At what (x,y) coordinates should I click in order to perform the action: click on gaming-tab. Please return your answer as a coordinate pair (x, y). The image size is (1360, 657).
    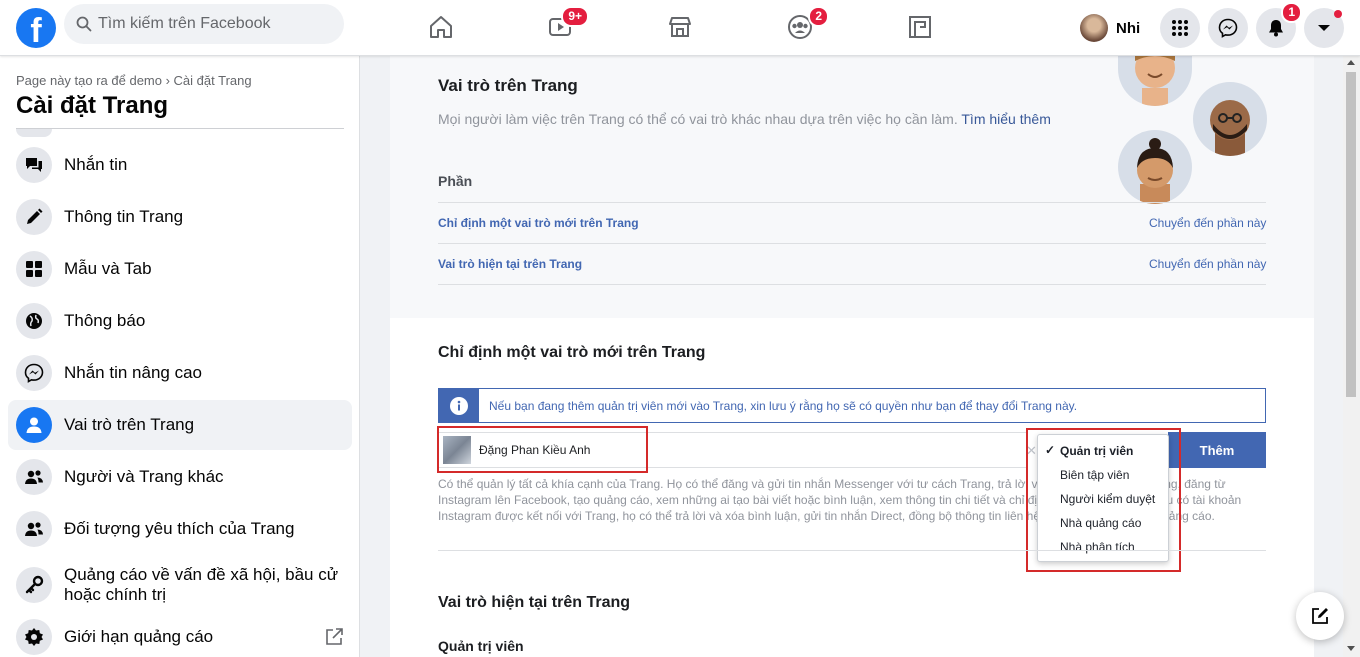
    Looking at the image, I should click on (920, 27).